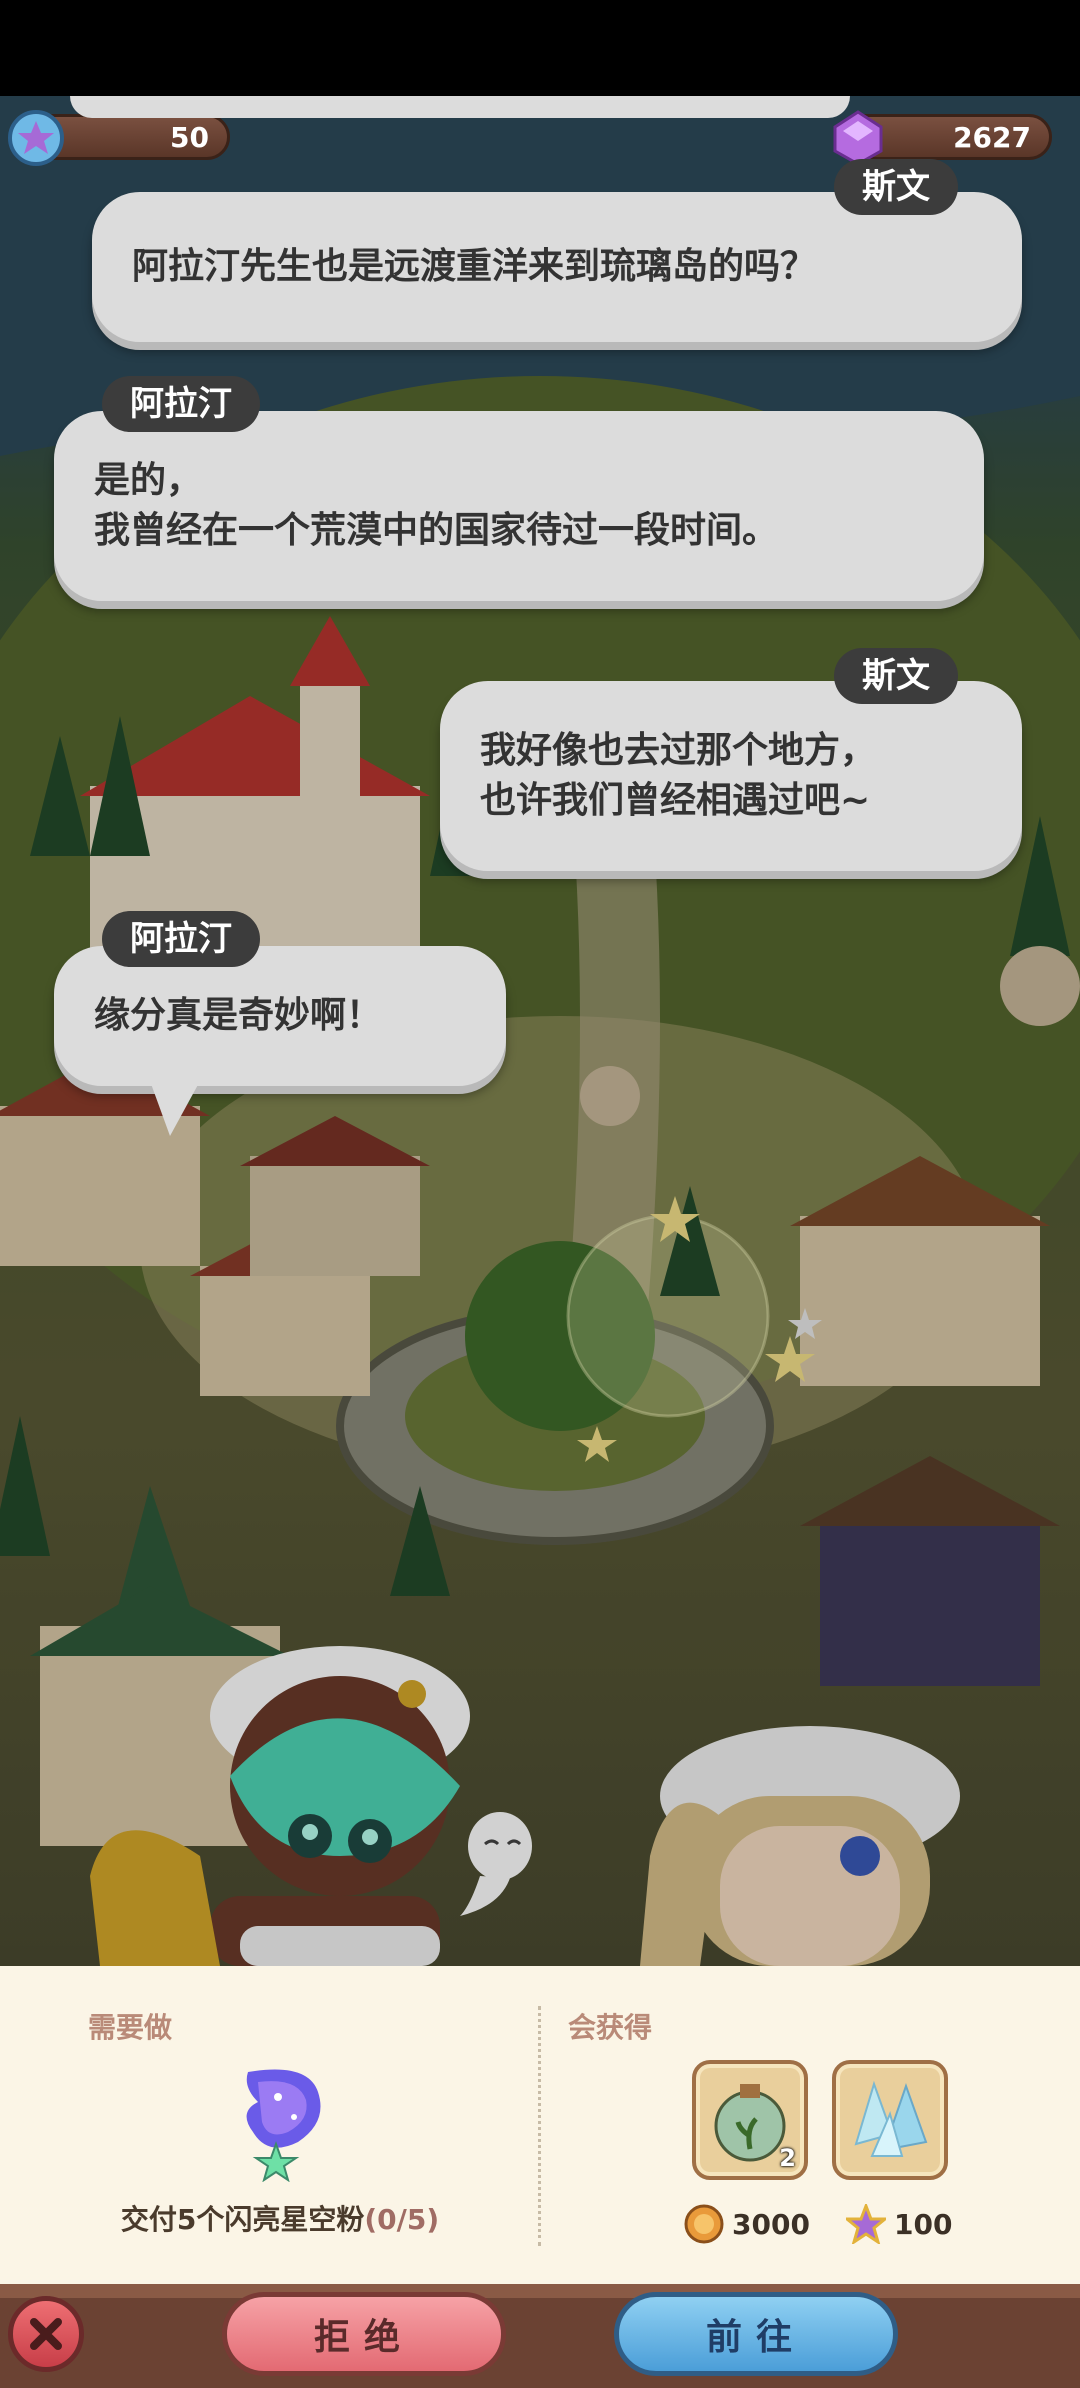 The image size is (1080, 2388). I want to click on todo-title: 需要做, so click(130, 2027).